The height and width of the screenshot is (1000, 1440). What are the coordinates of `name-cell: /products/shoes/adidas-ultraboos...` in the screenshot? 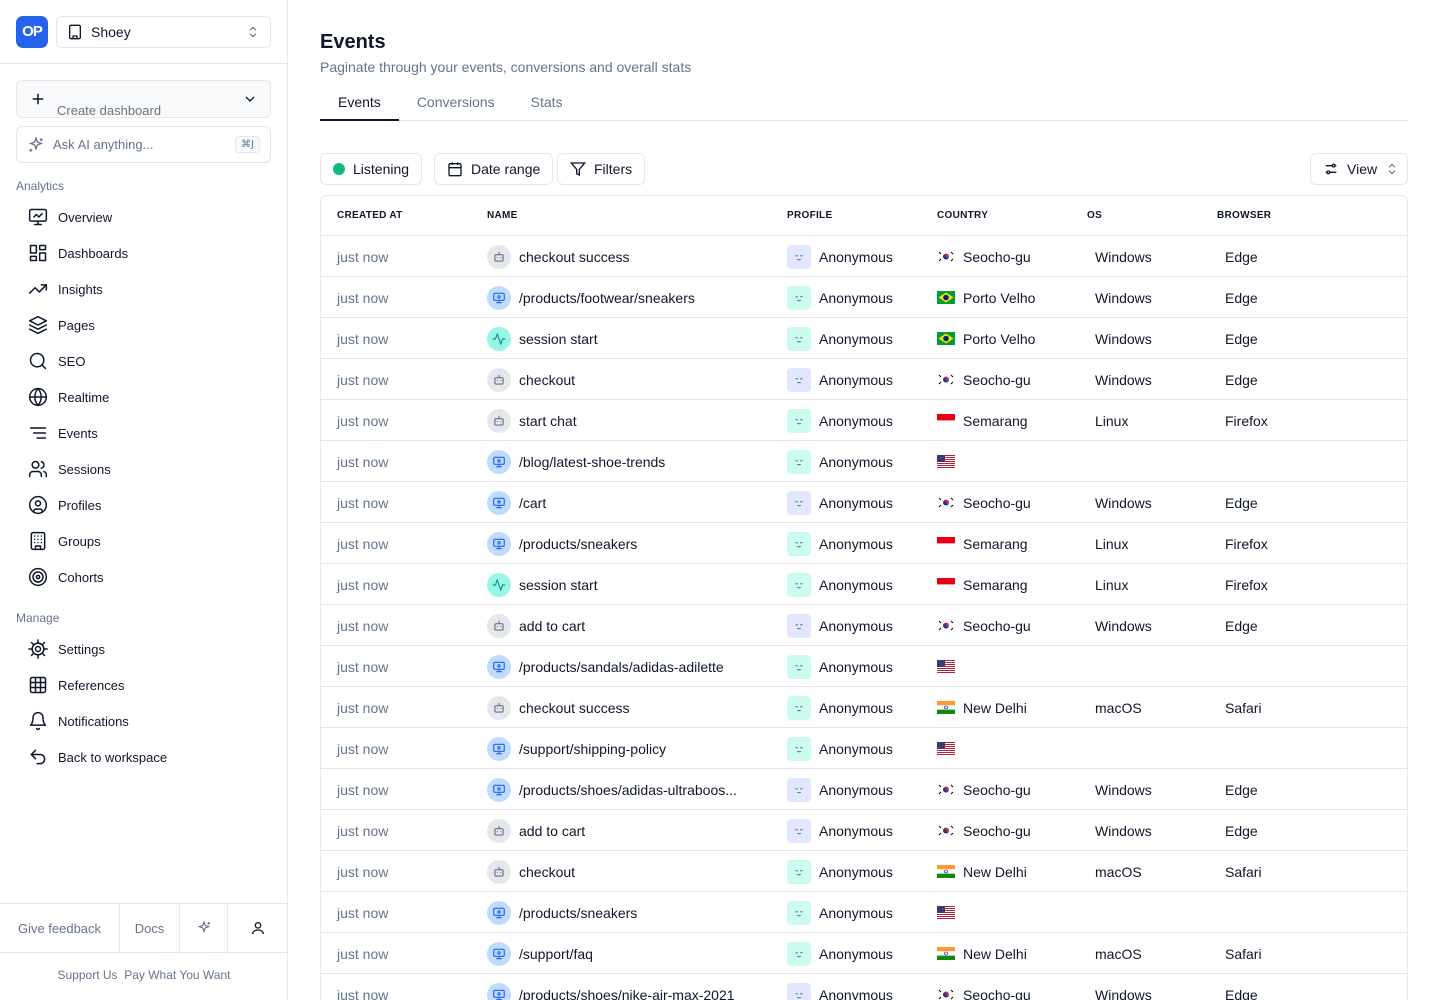 It's located at (612, 789).